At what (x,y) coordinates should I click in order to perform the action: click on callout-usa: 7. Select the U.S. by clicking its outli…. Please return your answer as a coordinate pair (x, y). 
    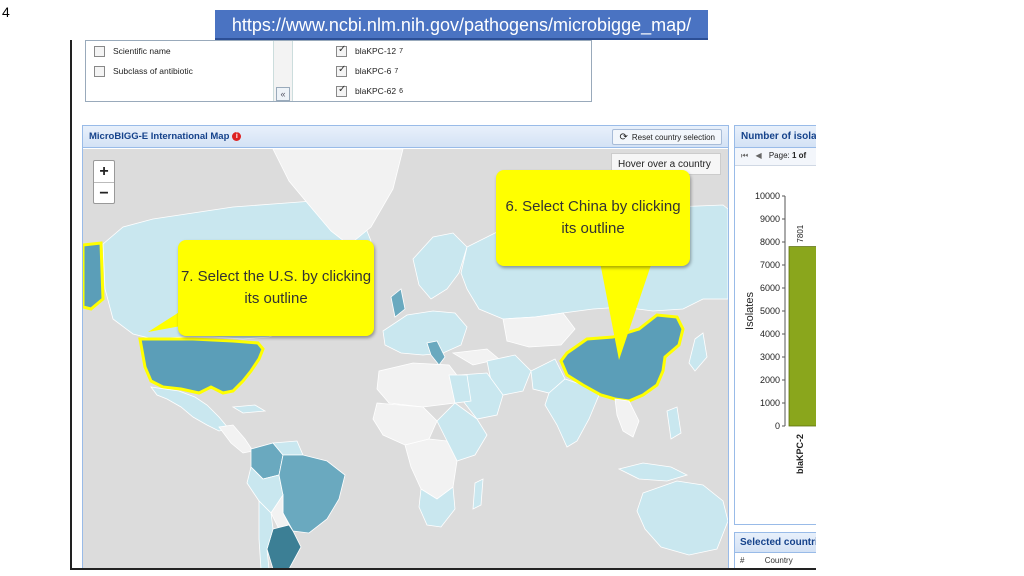
    Looking at the image, I should click on (276, 288).